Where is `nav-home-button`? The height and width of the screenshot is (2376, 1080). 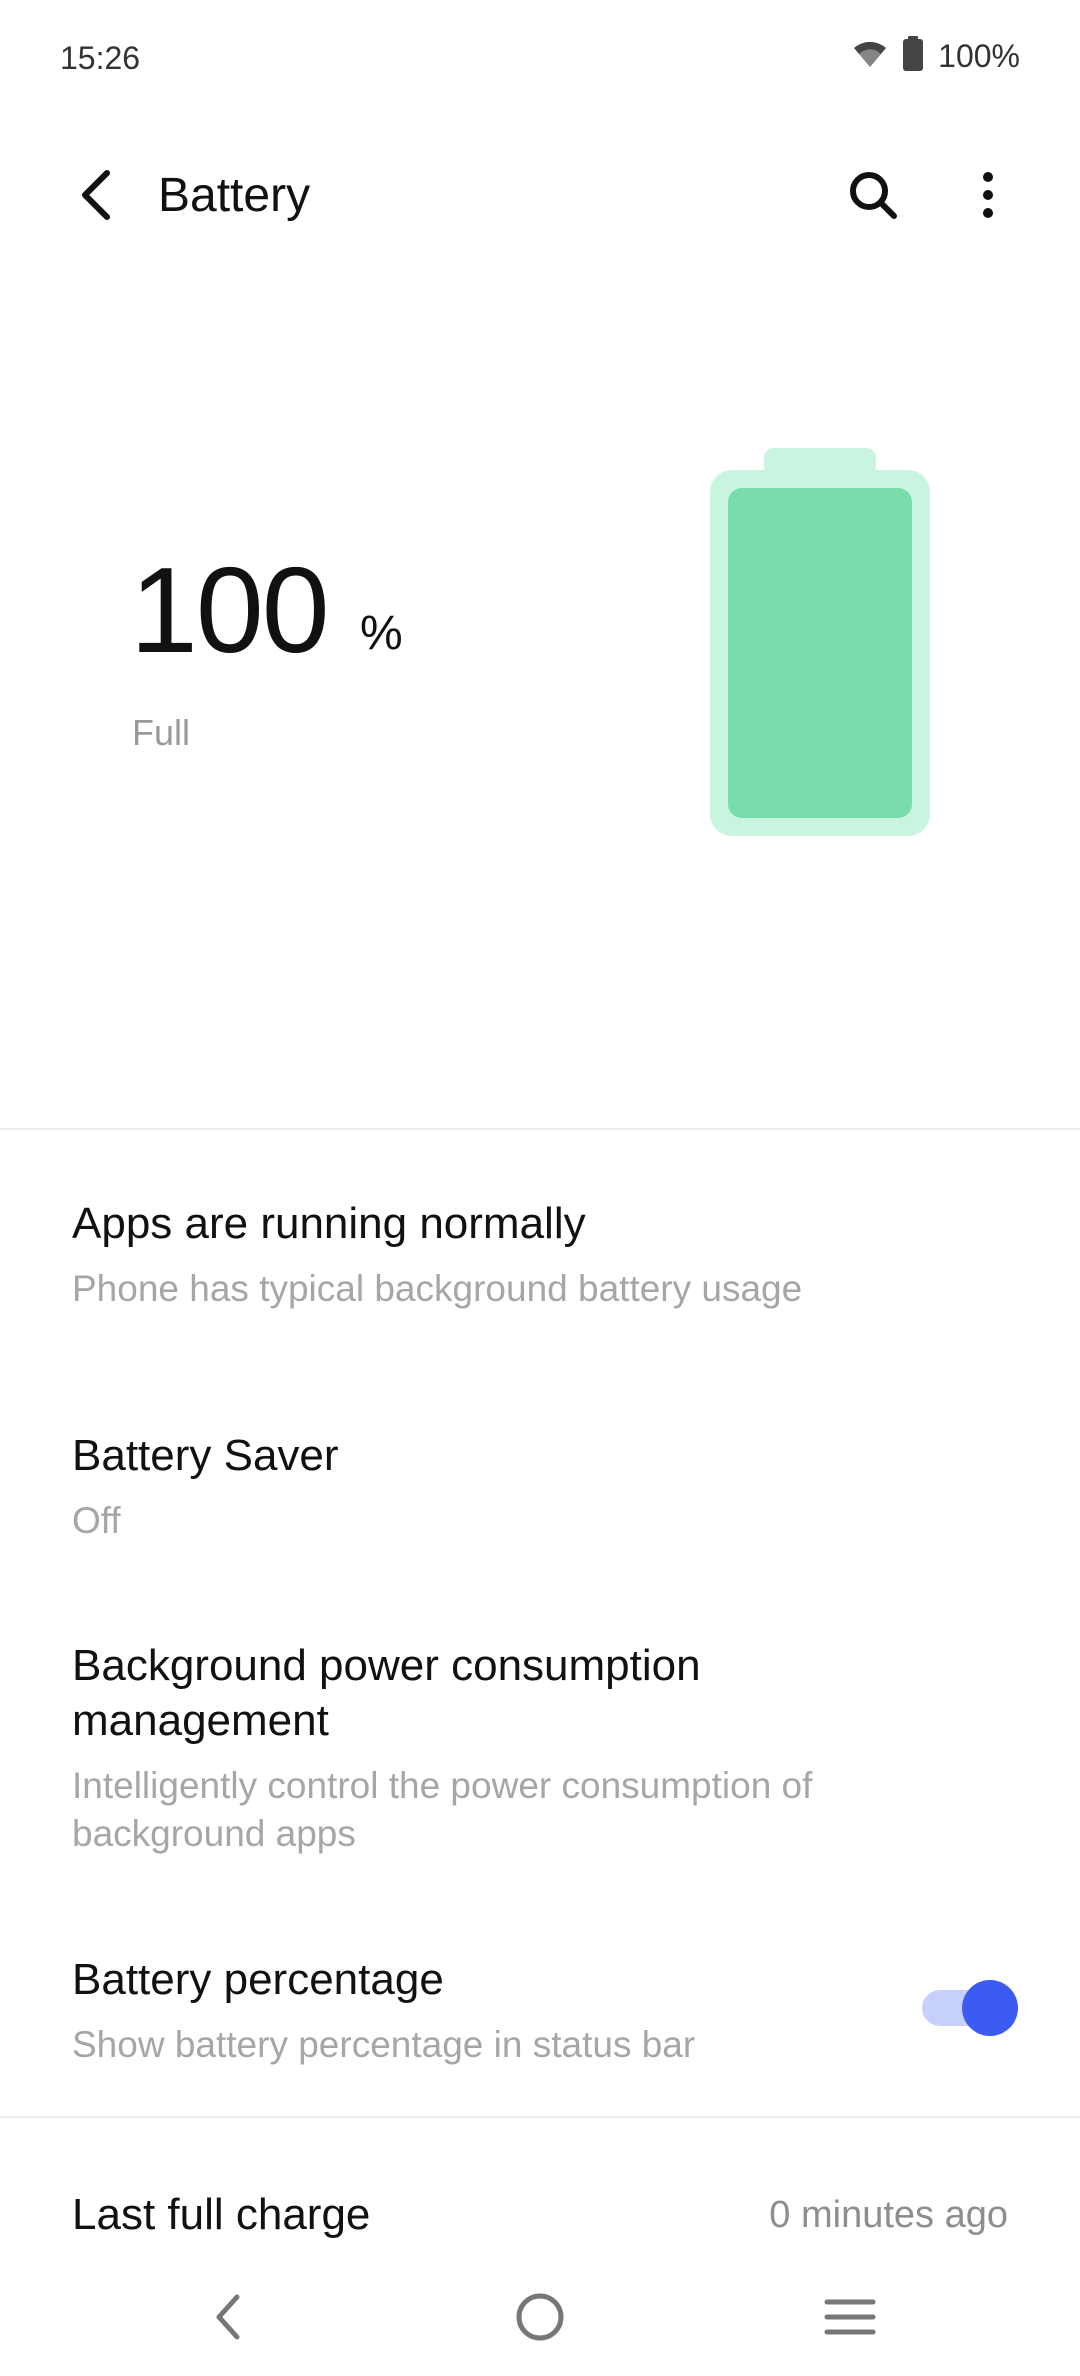 nav-home-button is located at coordinates (540, 2319).